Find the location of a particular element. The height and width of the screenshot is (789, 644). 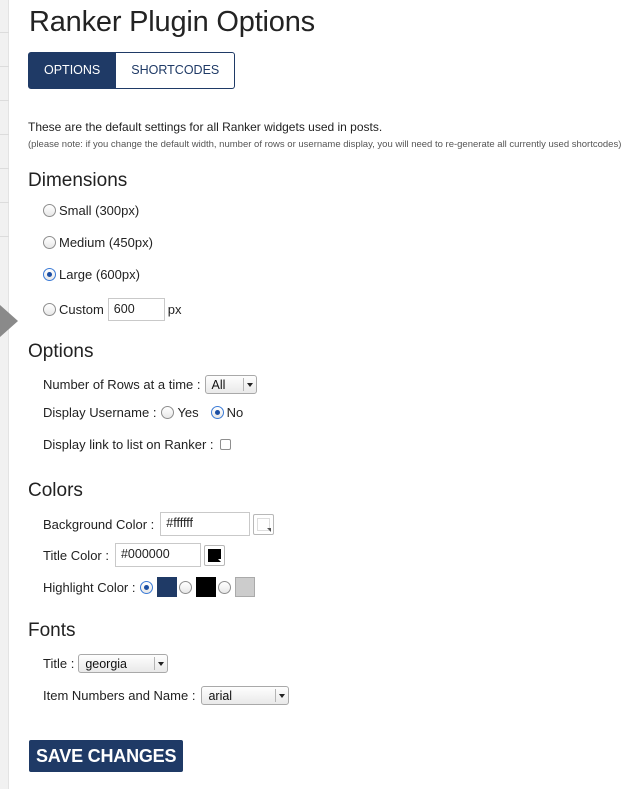

dimension-option-large: Large (600px) is located at coordinates (91, 274).